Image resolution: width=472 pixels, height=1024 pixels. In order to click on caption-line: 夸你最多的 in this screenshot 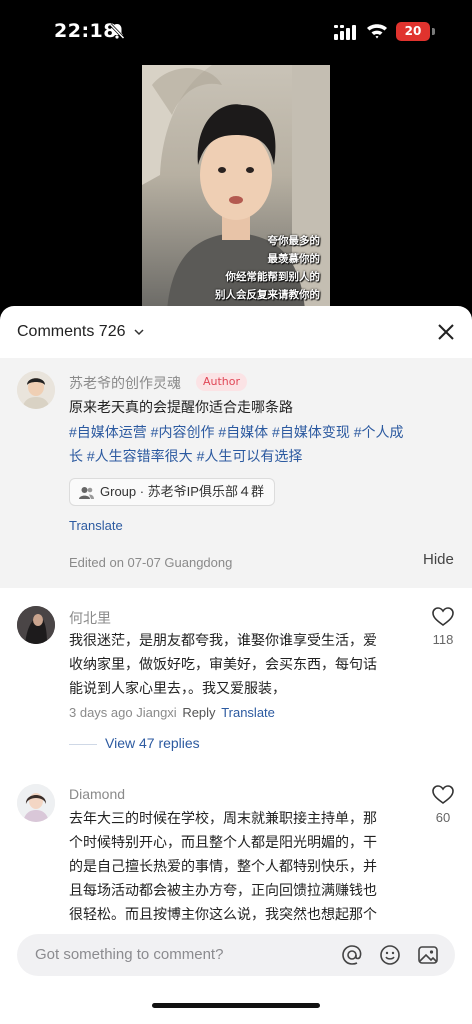, I will do `click(294, 241)`.